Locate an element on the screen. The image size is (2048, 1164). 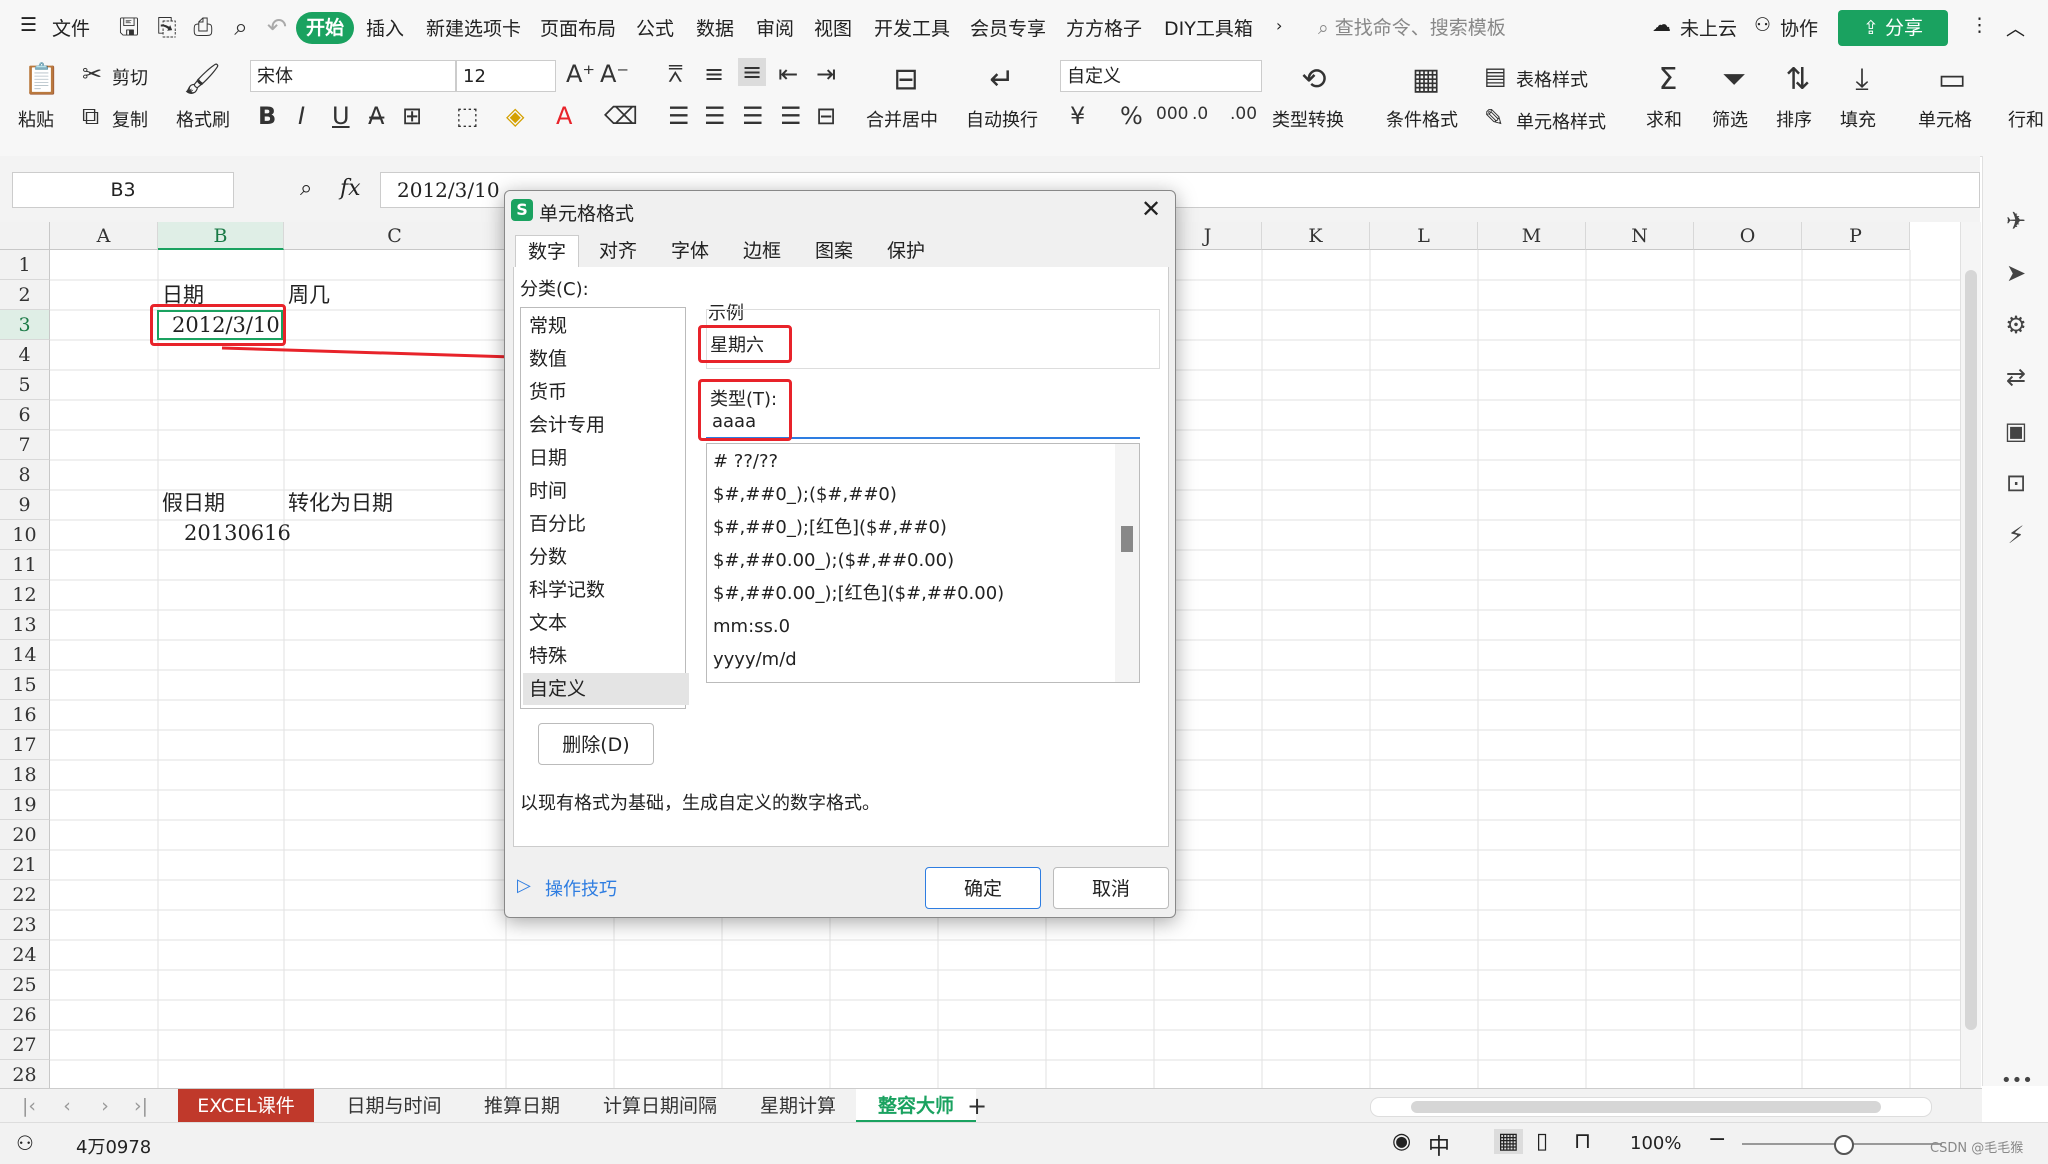
name-box: B3 is located at coordinates (123, 190).